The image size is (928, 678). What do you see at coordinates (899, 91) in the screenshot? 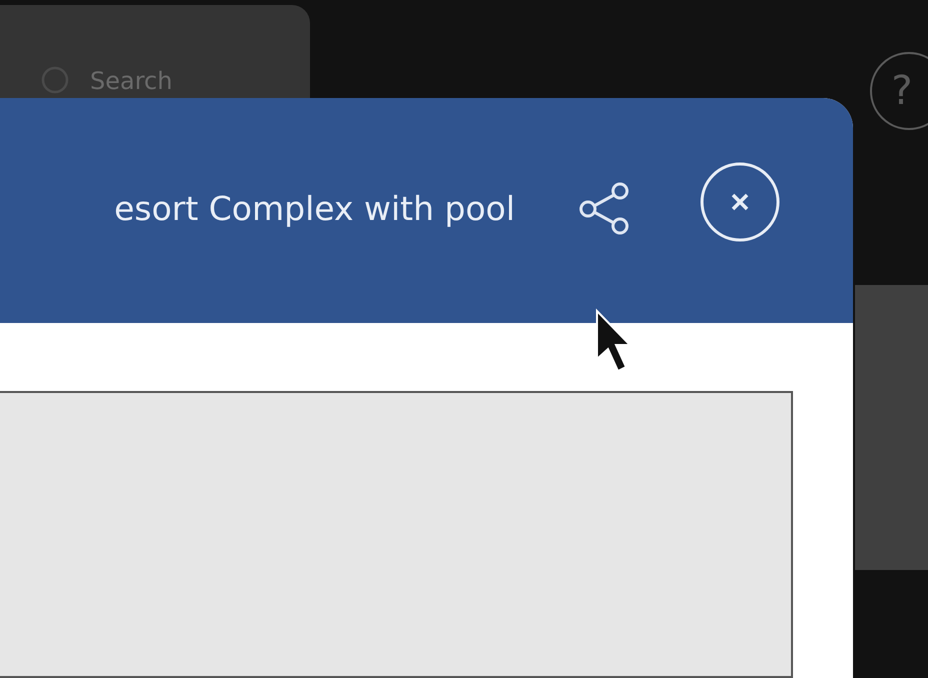
I see `help-button: ?` at bounding box center [899, 91].